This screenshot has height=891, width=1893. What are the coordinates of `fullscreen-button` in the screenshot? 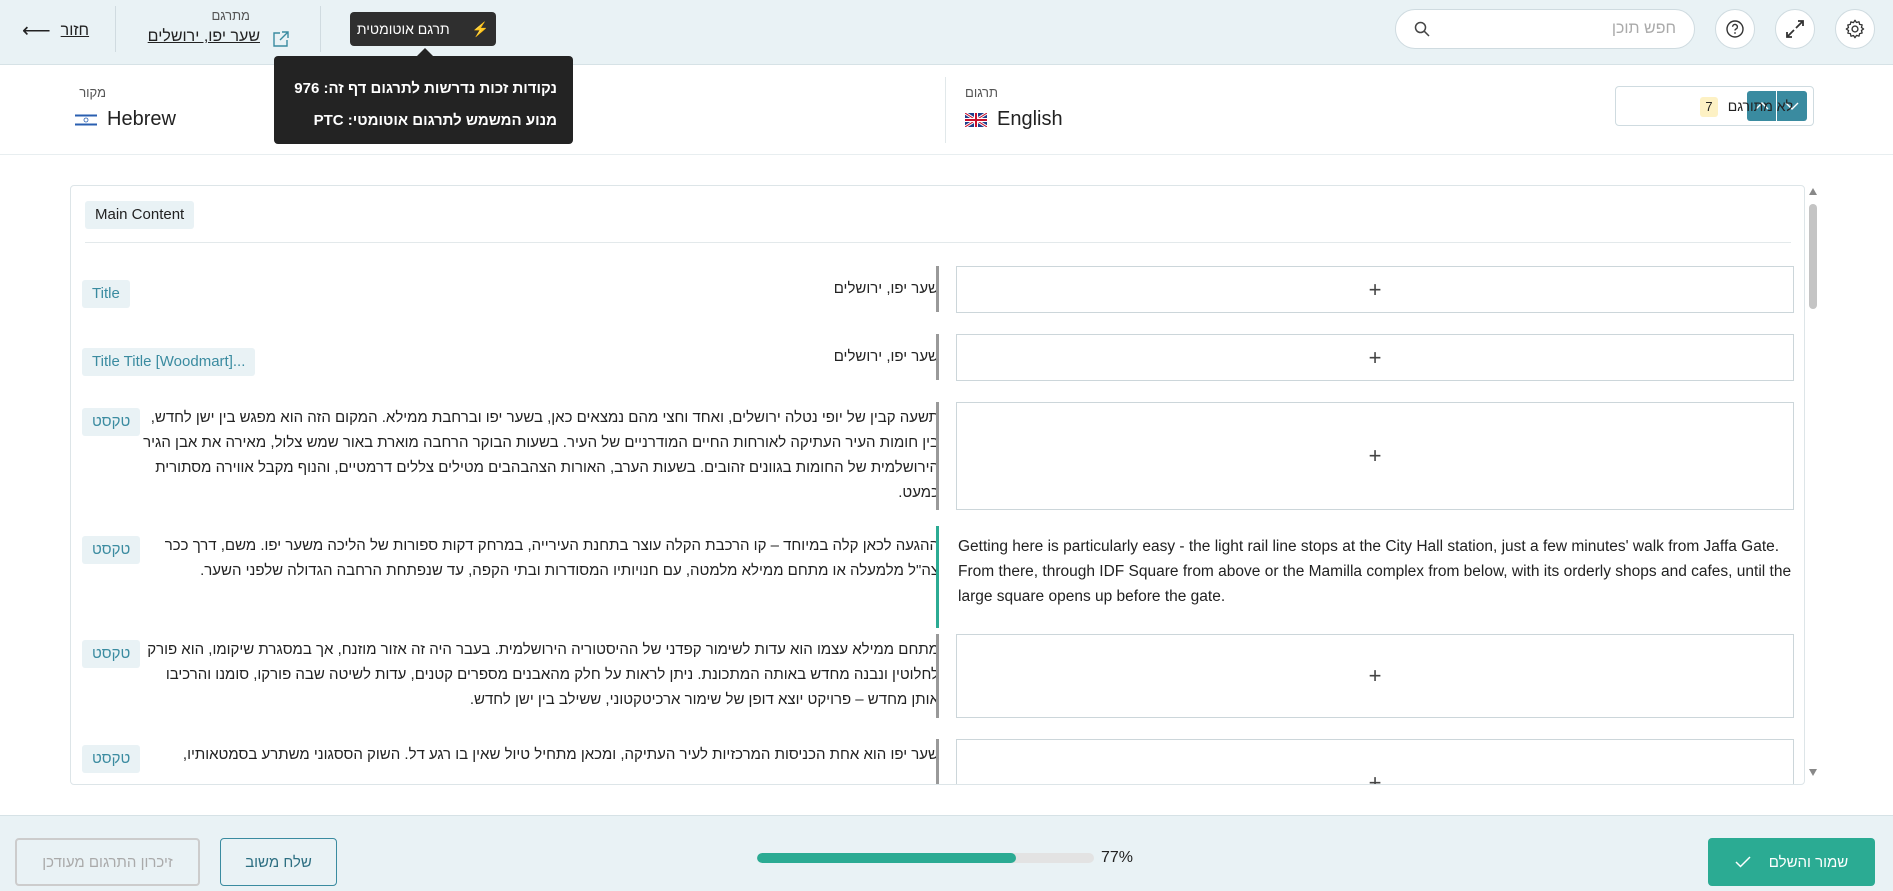 It's located at (1795, 29).